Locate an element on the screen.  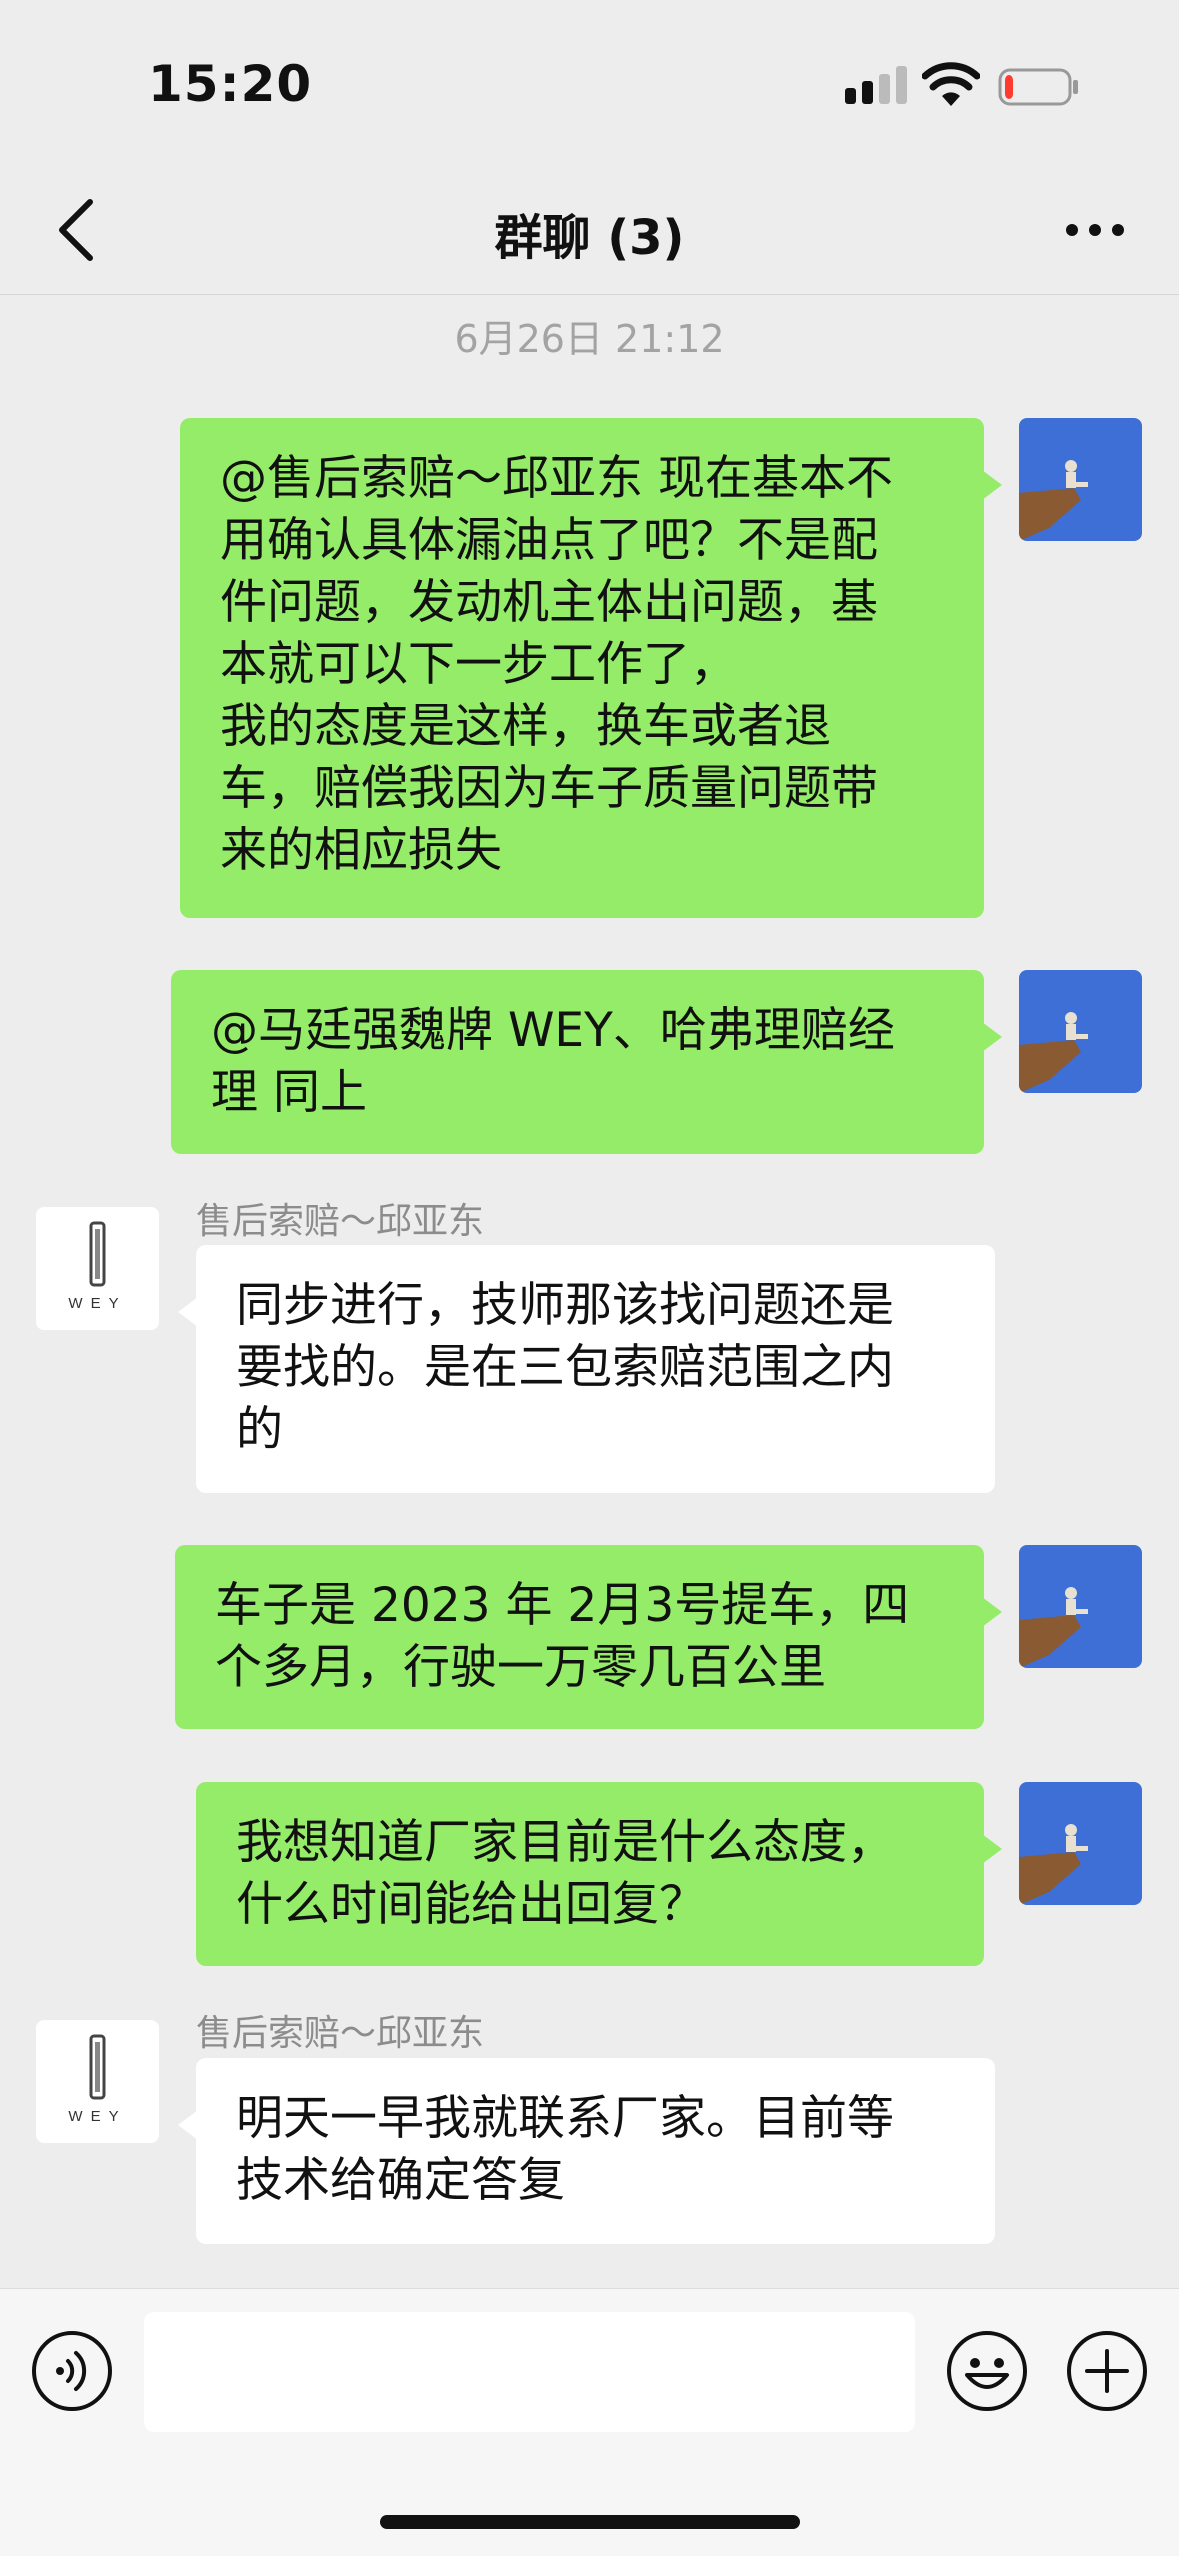
wifi-icon is located at coordinates (951, 84).